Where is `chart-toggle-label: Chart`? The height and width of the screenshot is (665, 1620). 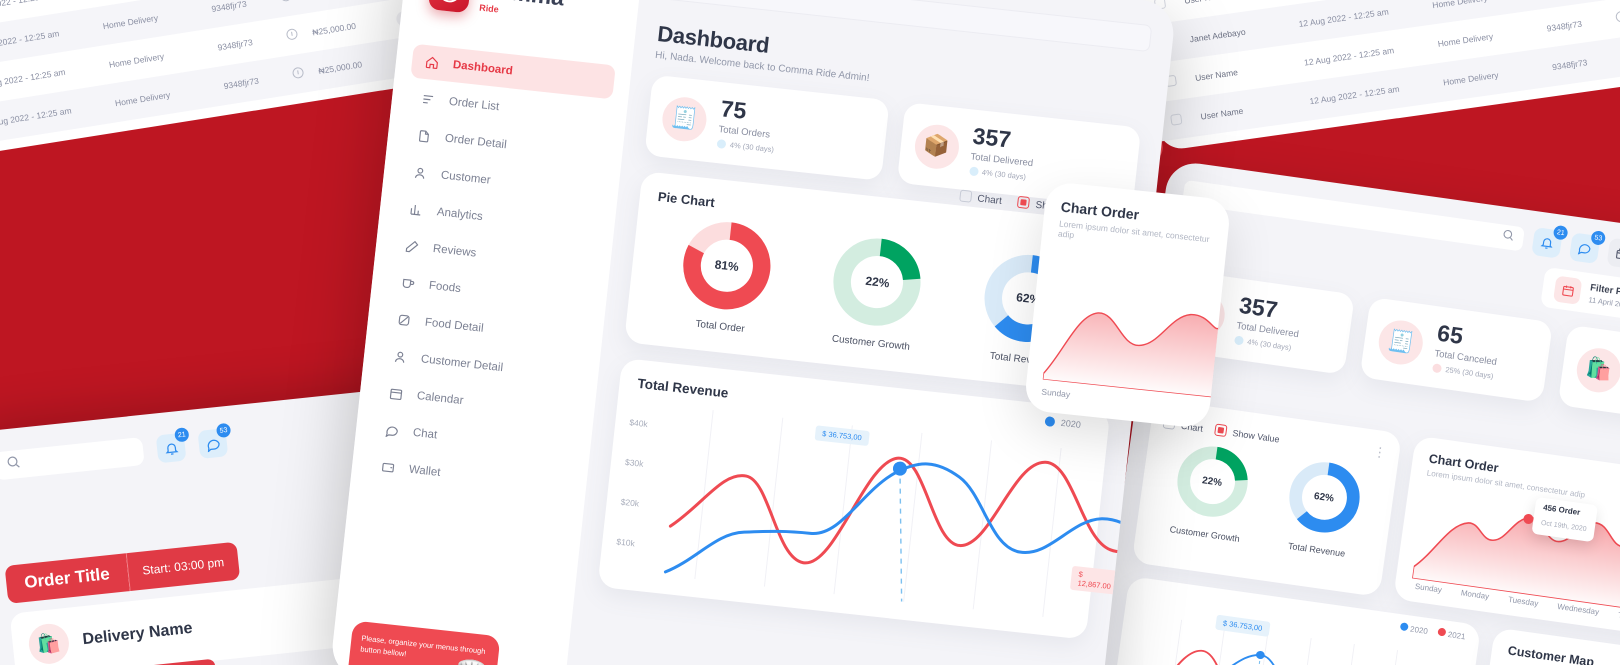
chart-toggle-label: Chart is located at coordinates (989, 200).